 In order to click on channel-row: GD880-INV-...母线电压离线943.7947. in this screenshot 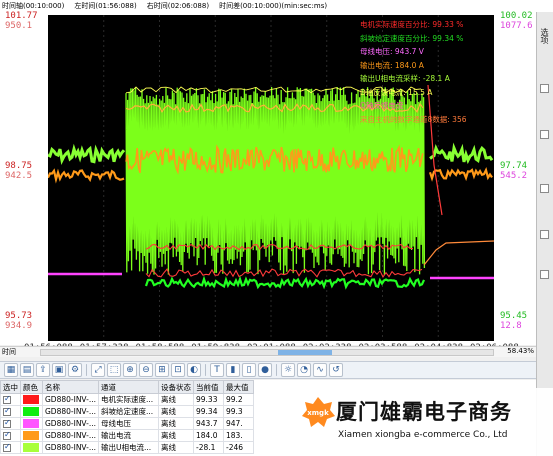, I will do `click(127, 423)`.